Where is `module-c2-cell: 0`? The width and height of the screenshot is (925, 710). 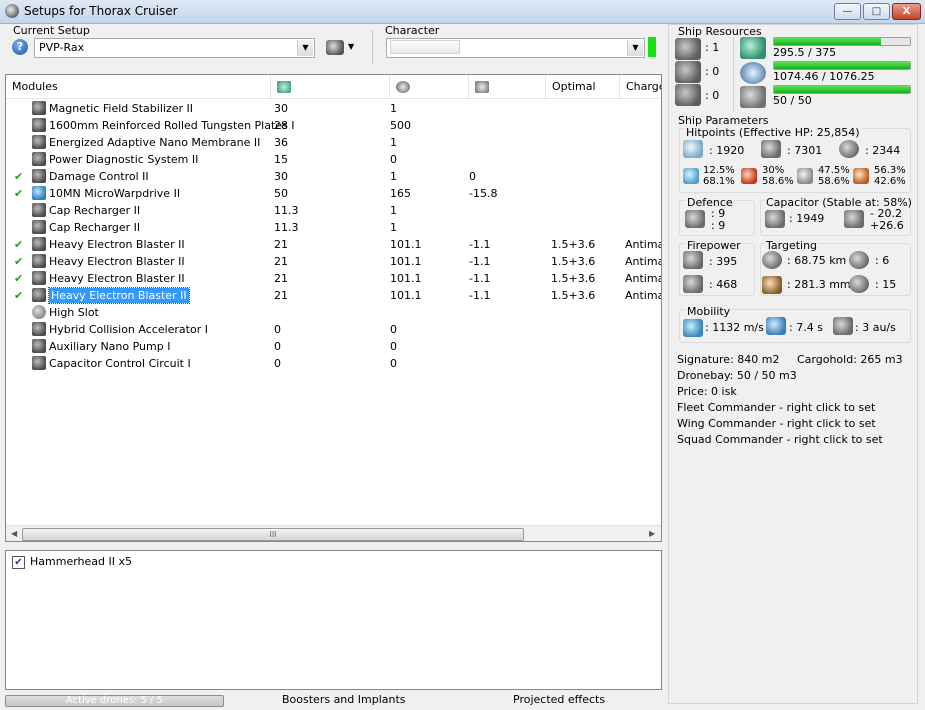
module-c2-cell: 0 is located at coordinates (393, 346).